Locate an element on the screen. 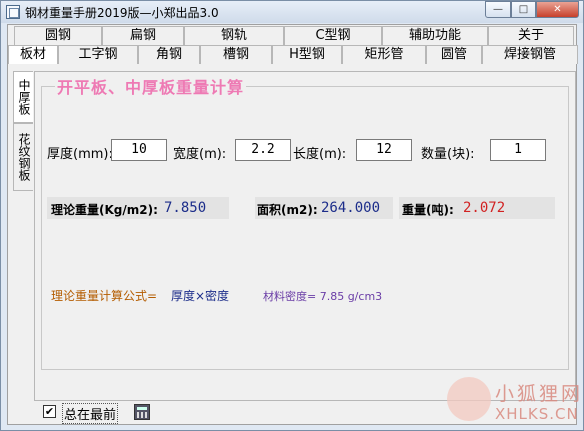 This screenshot has height=431, width=584. title-bar: 钢材重量手册2019版—小郑出品3.0 — □ ✕ is located at coordinates (292, 12).